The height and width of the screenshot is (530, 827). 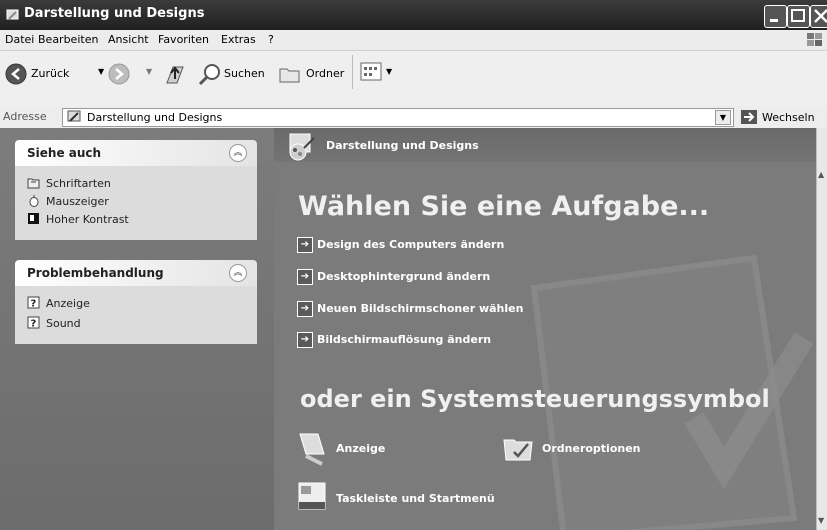 What do you see at coordinates (404, 339) in the screenshot?
I see `task-label: Bildschirmauflösung ändern` at bounding box center [404, 339].